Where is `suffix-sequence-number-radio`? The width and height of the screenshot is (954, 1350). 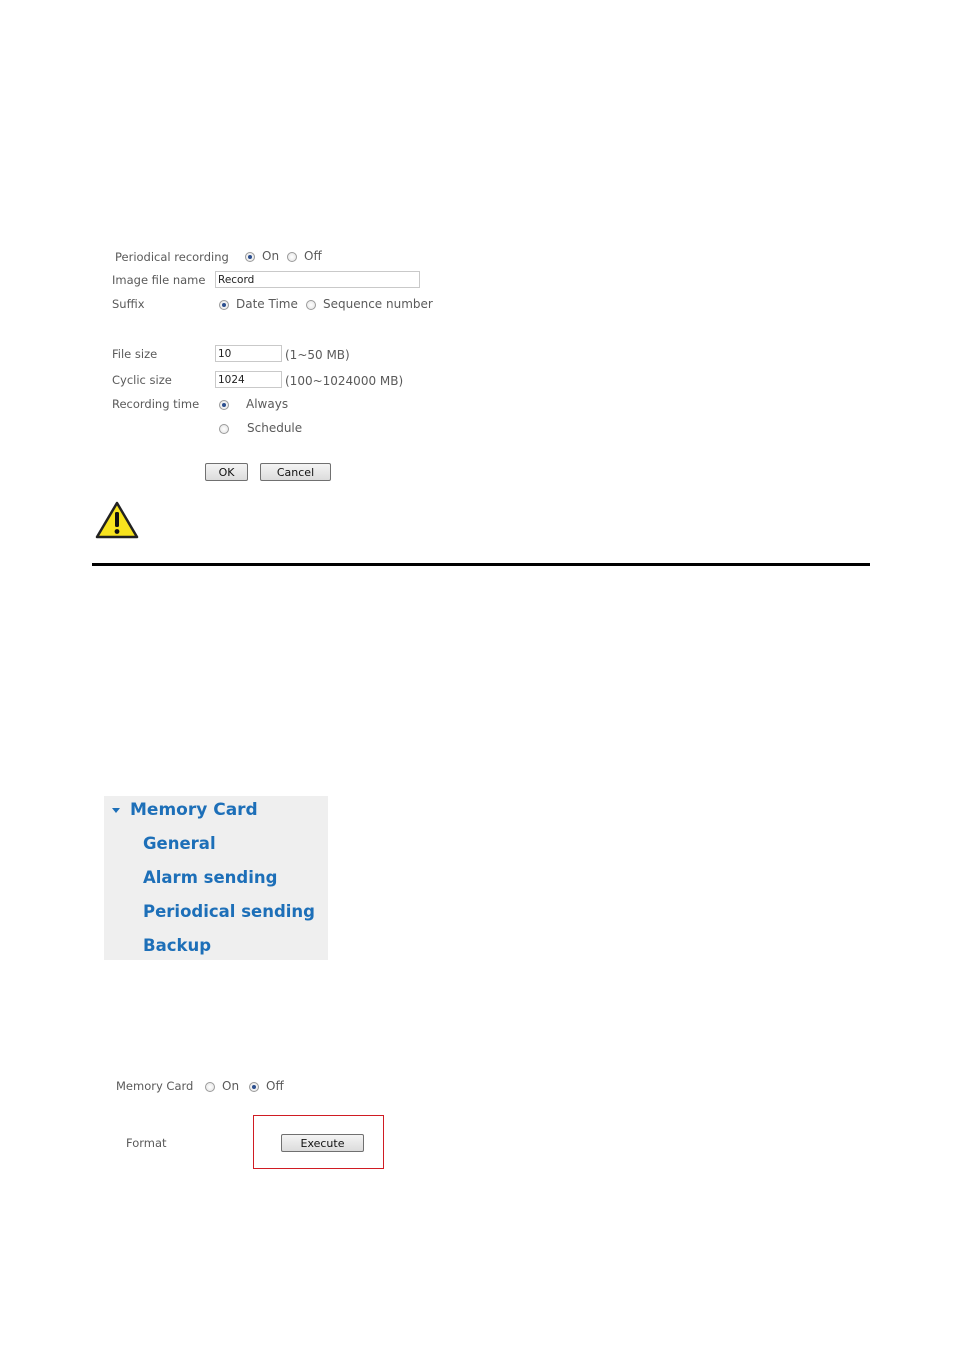 suffix-sequence-number-radio is located at coordinates (311, 305).